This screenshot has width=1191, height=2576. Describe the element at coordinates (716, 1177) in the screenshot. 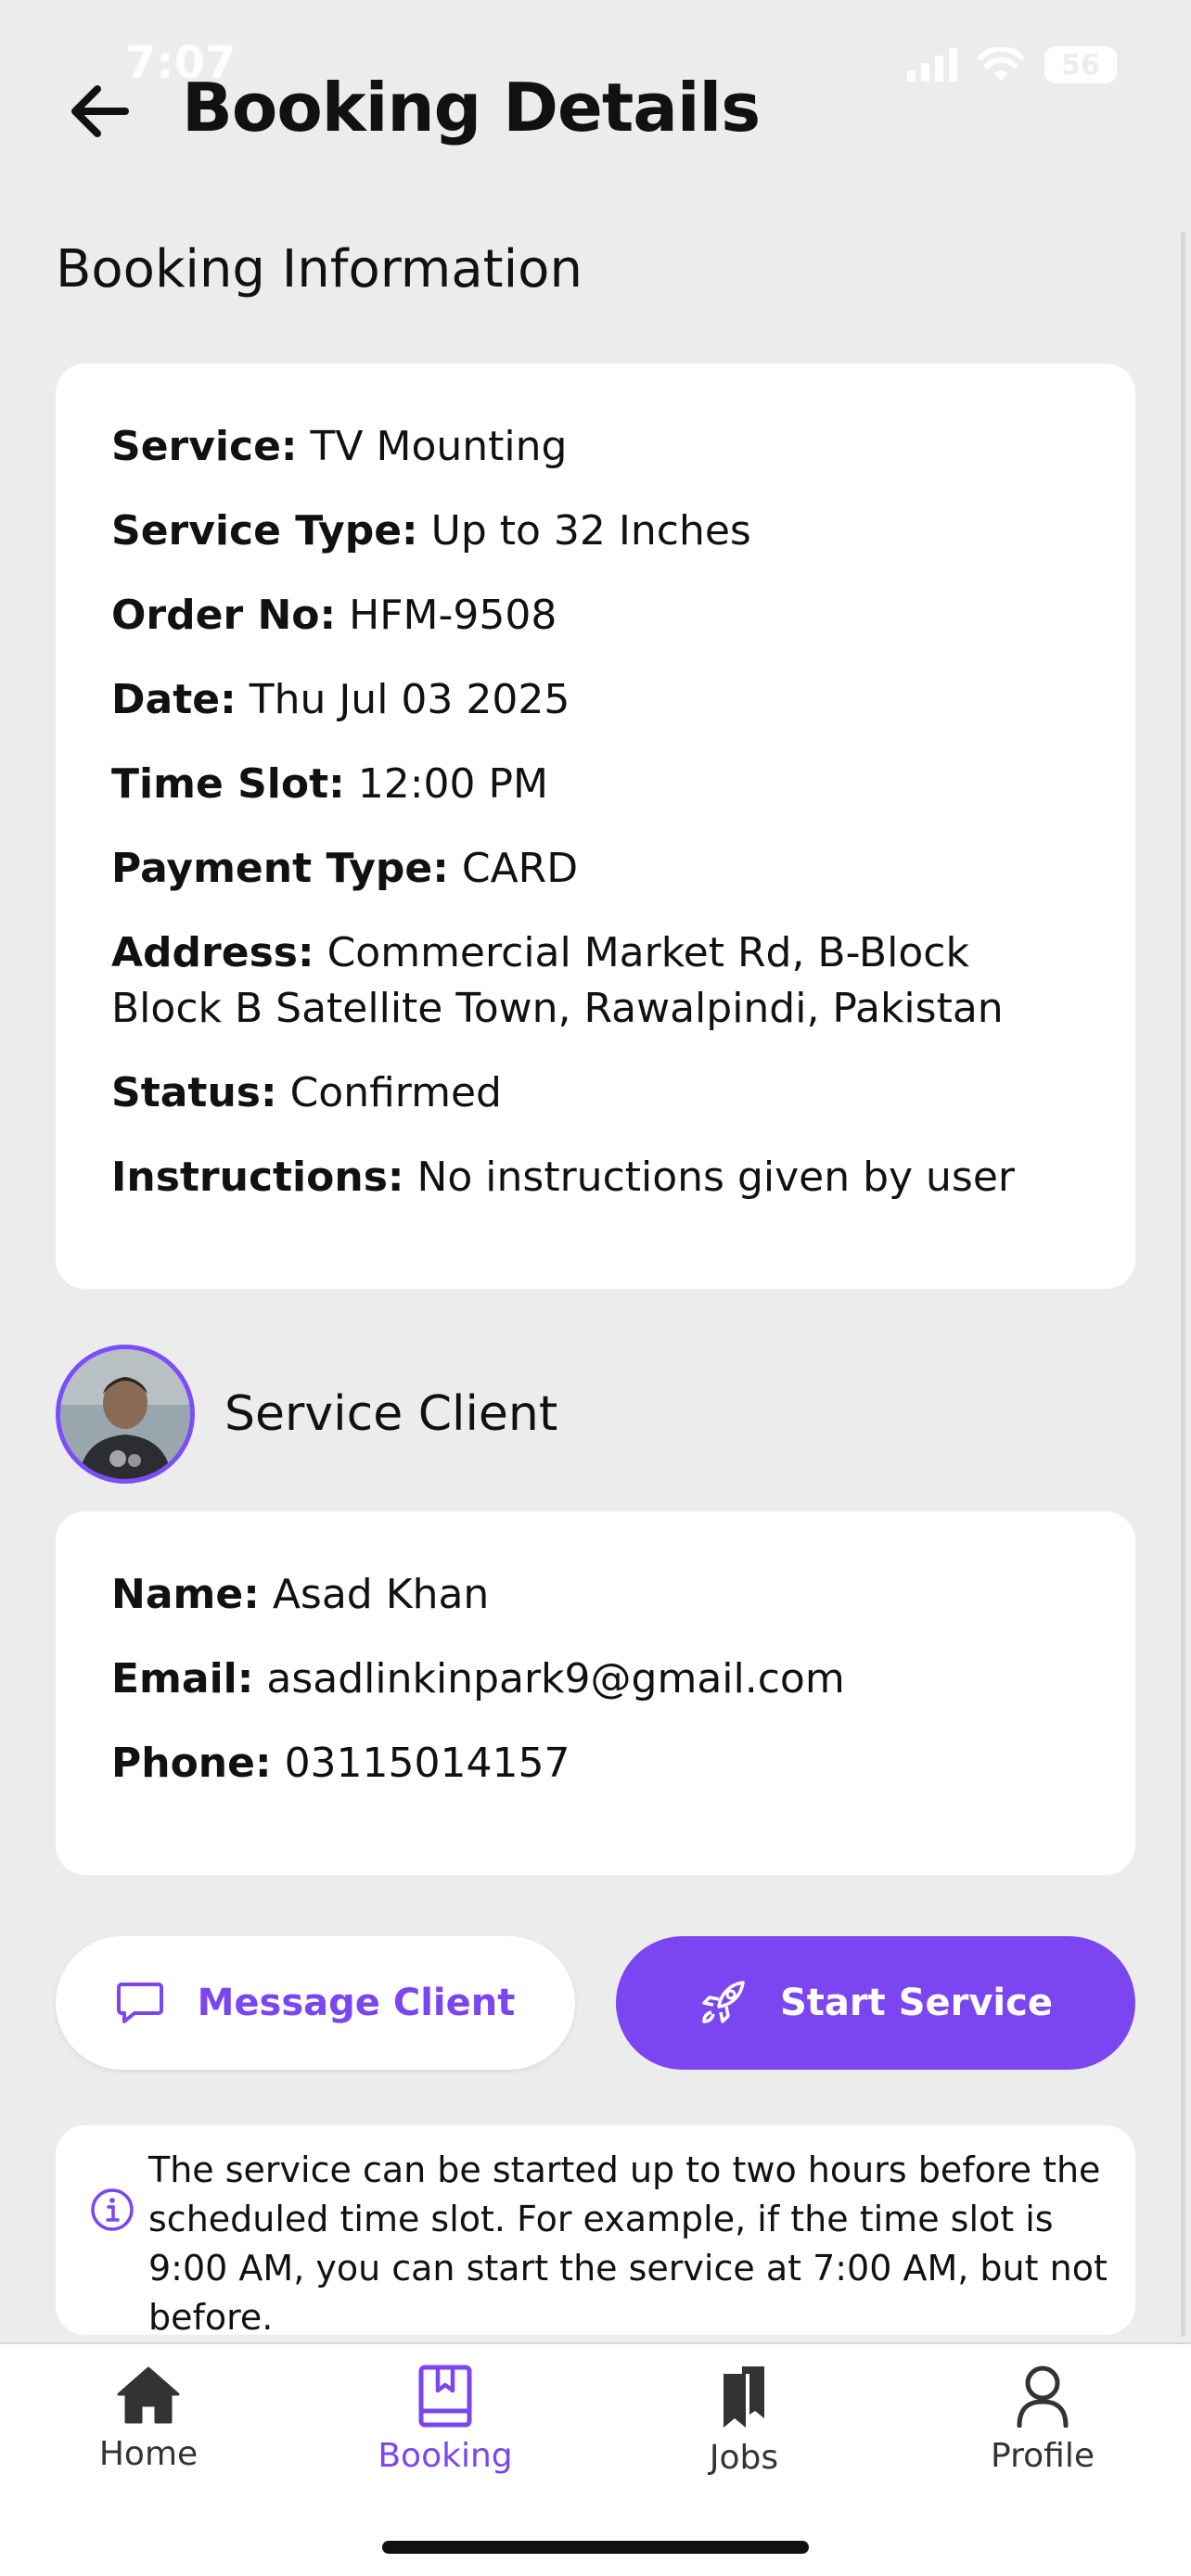

I see `info-value: No instructions given by user` at that location.